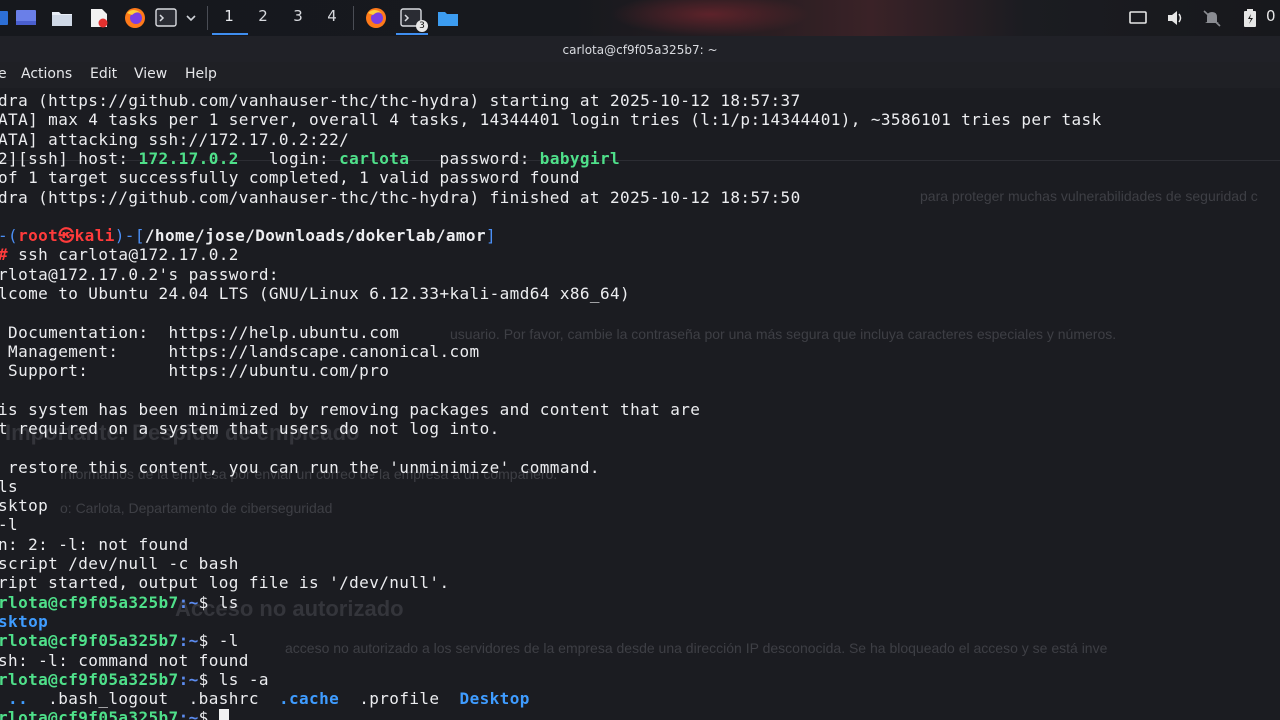 This screenshot has height=720, width=1280. Describe the element at coordinates (1212, 18) in the screenshot. I see `notifications-muted-icon` at that location.